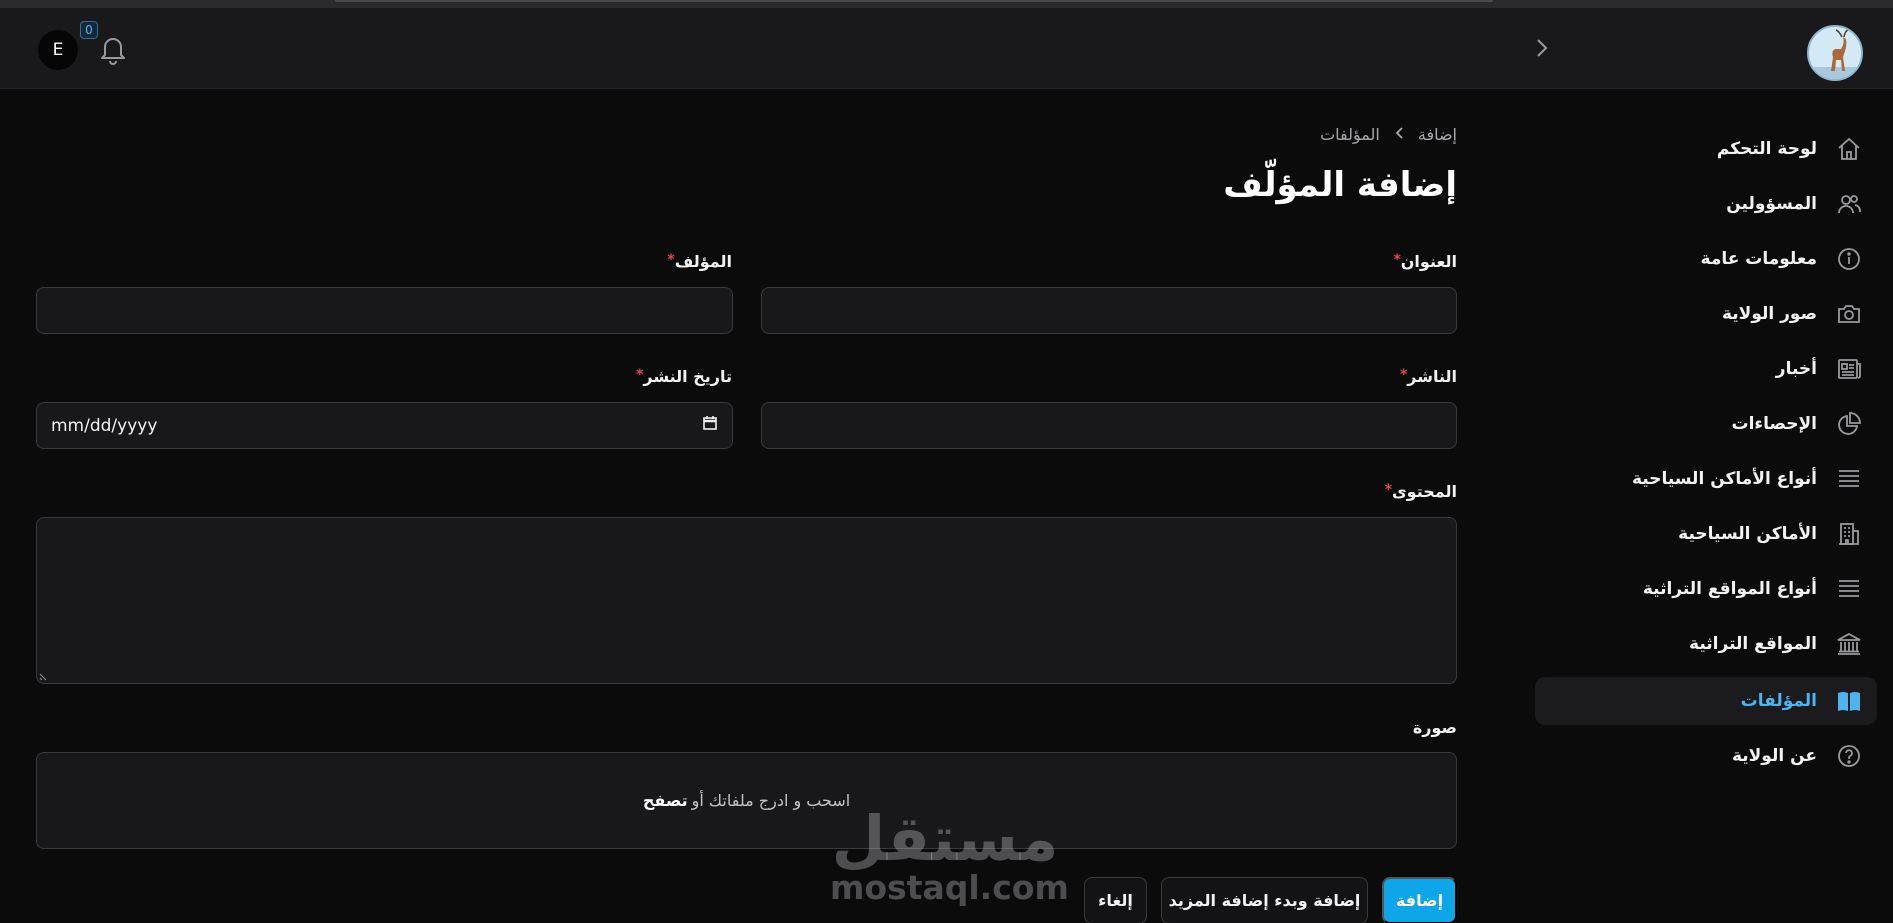 The width and height of the screenshot is (1893, 923). Describe the element at coordinates (1434, 727) in the screenshot. I see `image-field-label: صورة` at that location.